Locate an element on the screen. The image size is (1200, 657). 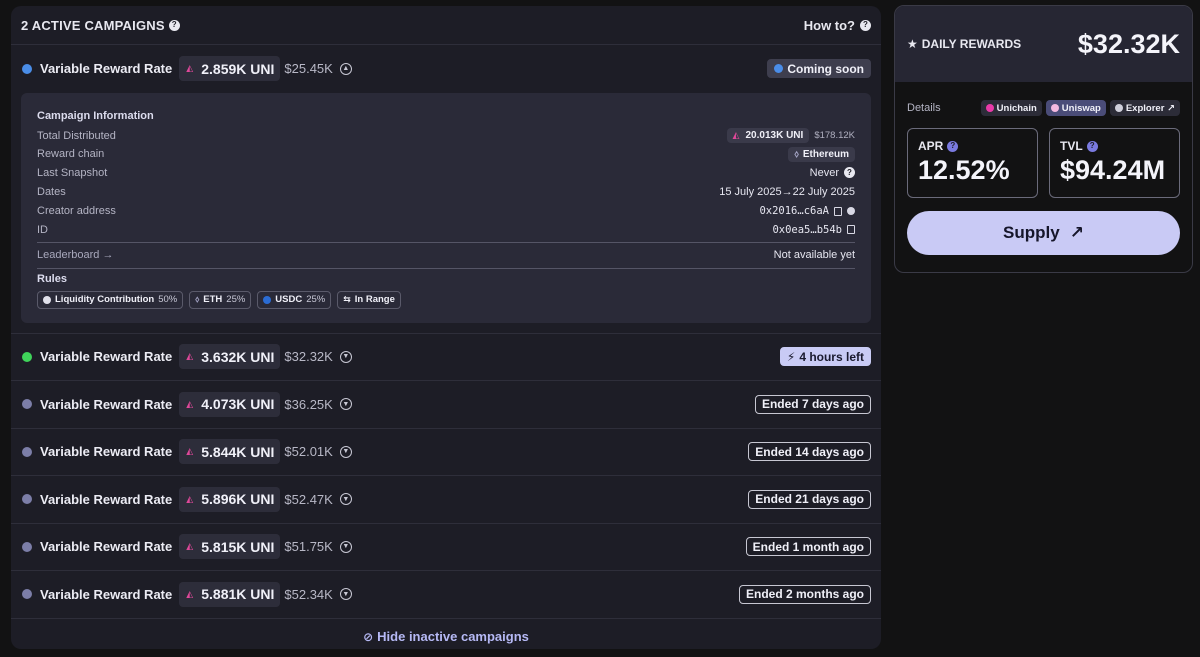
snapshot-value: Never is located at coordinates (824, 172).